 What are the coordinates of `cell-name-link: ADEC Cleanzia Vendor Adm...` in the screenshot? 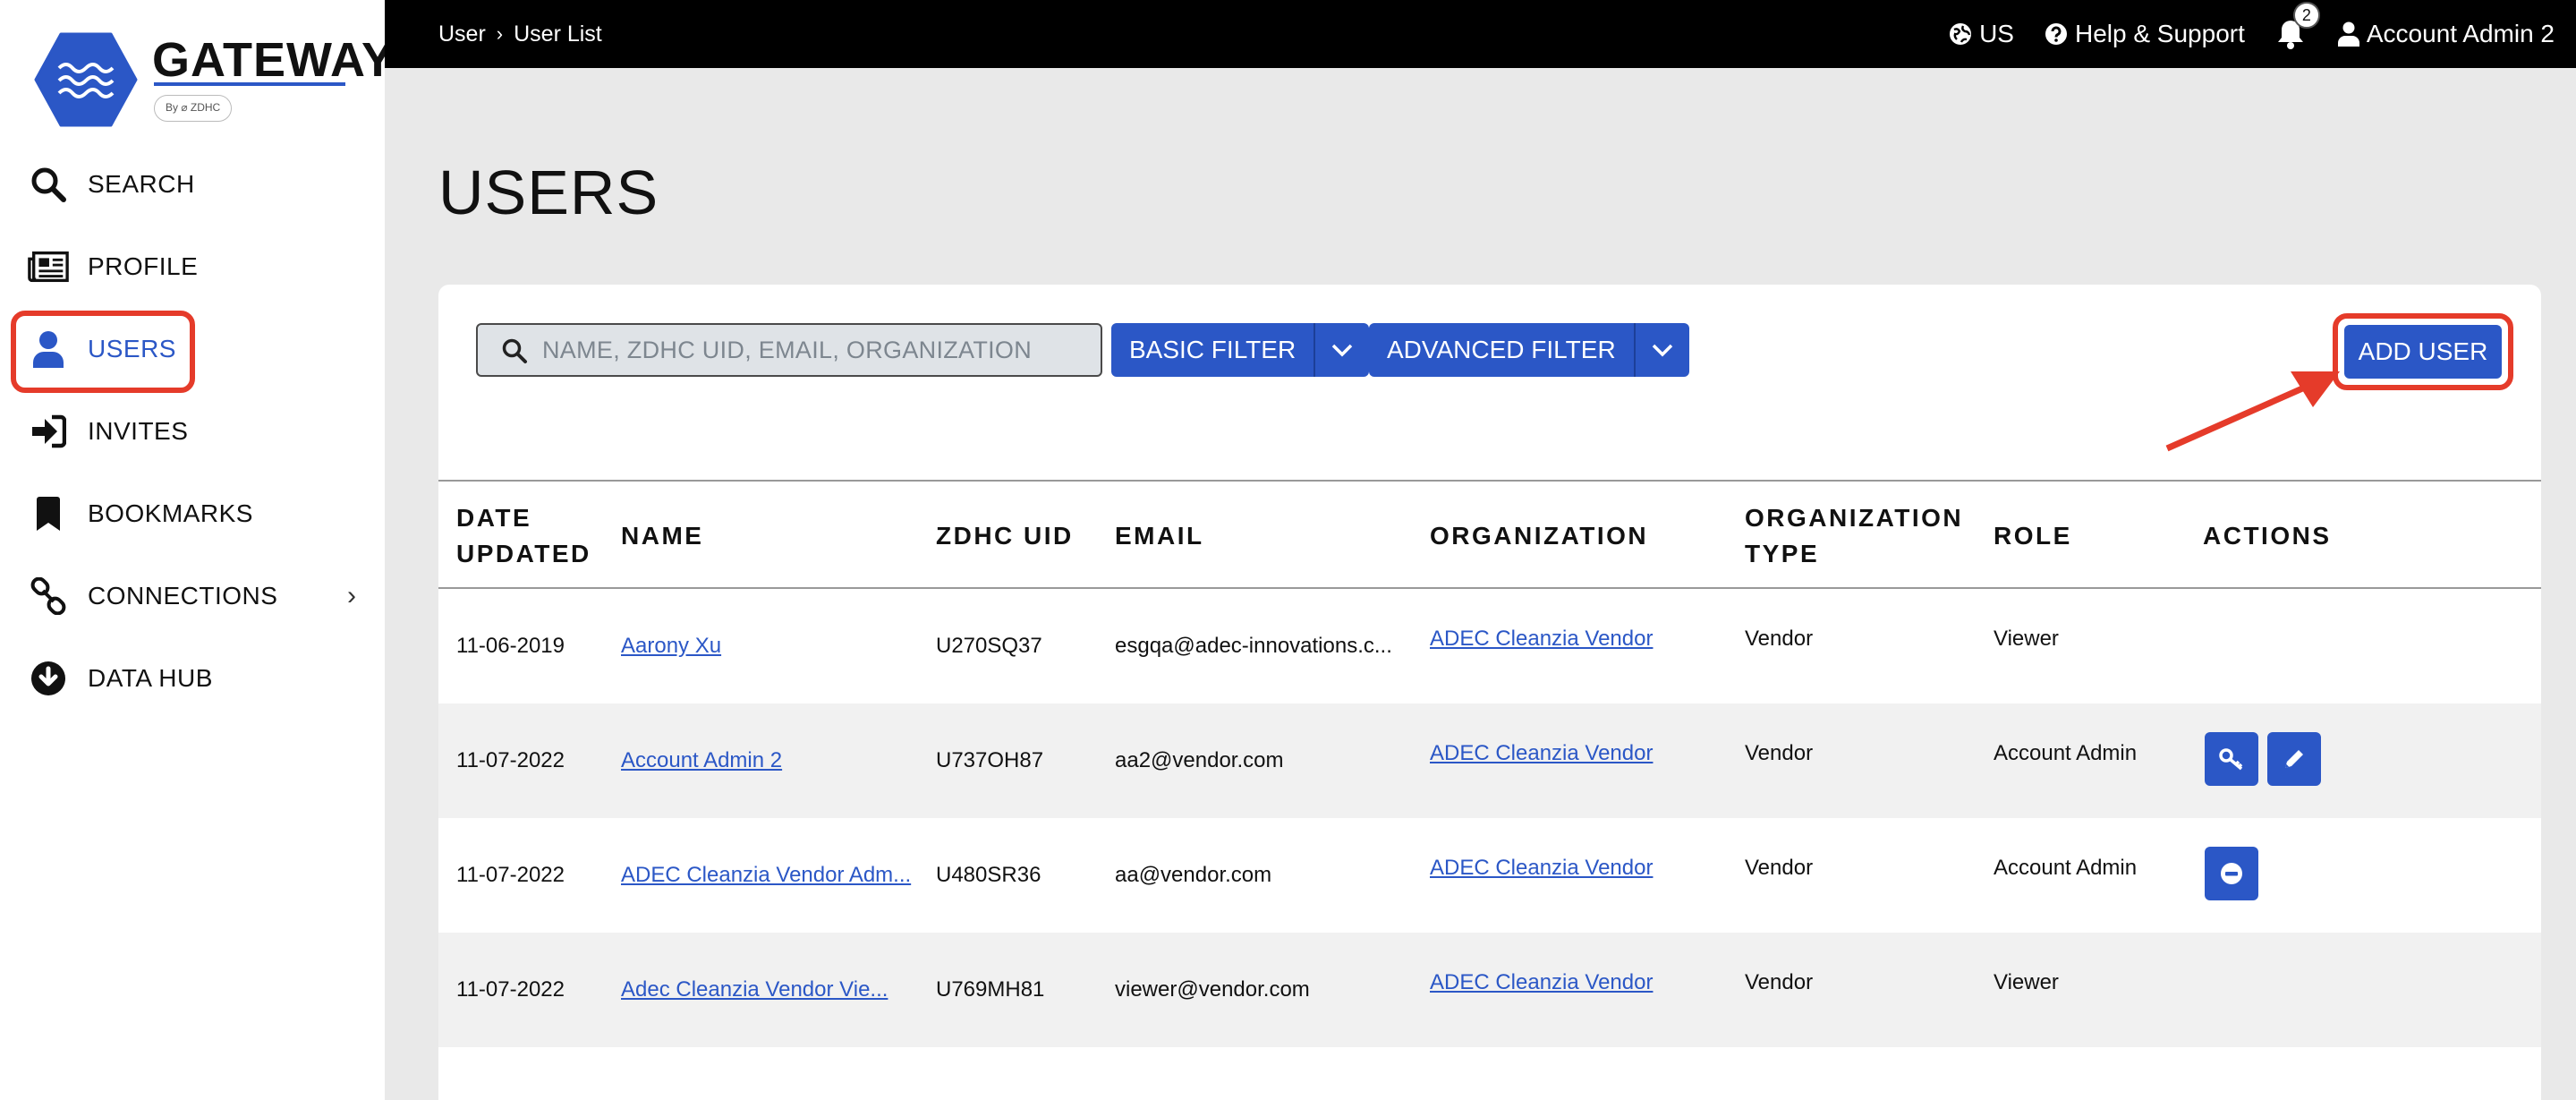 It's located at (766, 875).